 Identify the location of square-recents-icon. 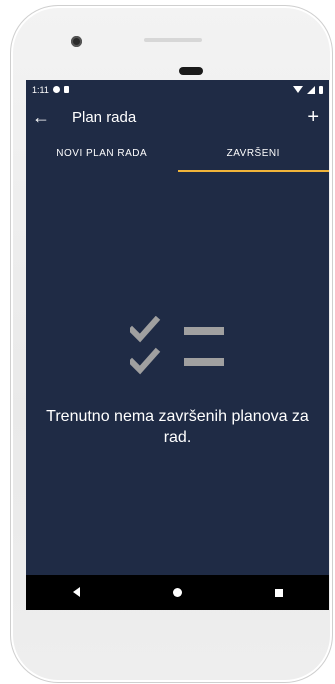
(278, 592).